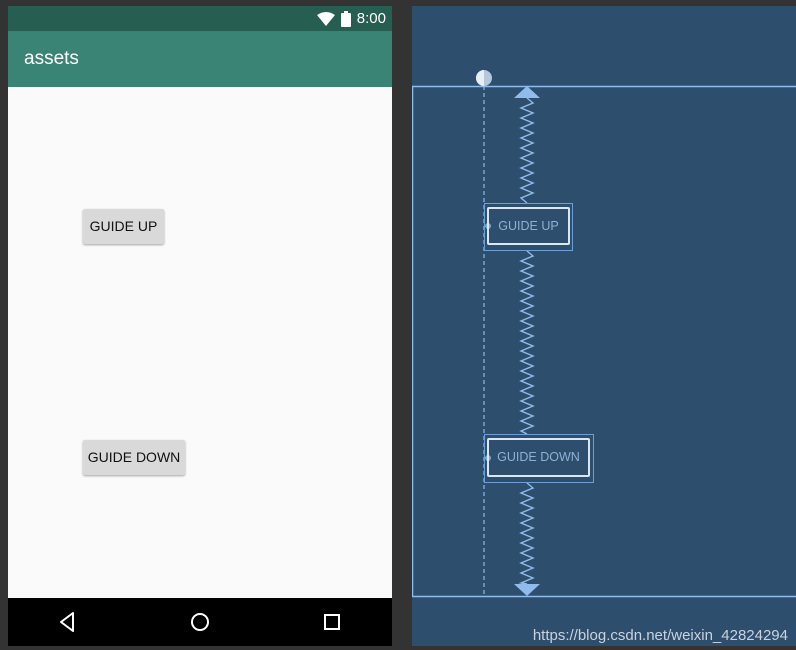  I want to click on constraint-spring-top, so click(527, 150).